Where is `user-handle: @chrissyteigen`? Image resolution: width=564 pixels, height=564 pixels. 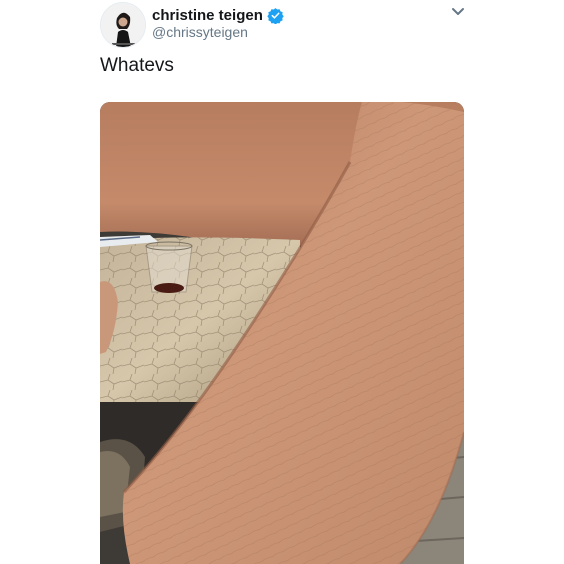
user-handle: @chrissyteigen is located at coordinates (200, 32).